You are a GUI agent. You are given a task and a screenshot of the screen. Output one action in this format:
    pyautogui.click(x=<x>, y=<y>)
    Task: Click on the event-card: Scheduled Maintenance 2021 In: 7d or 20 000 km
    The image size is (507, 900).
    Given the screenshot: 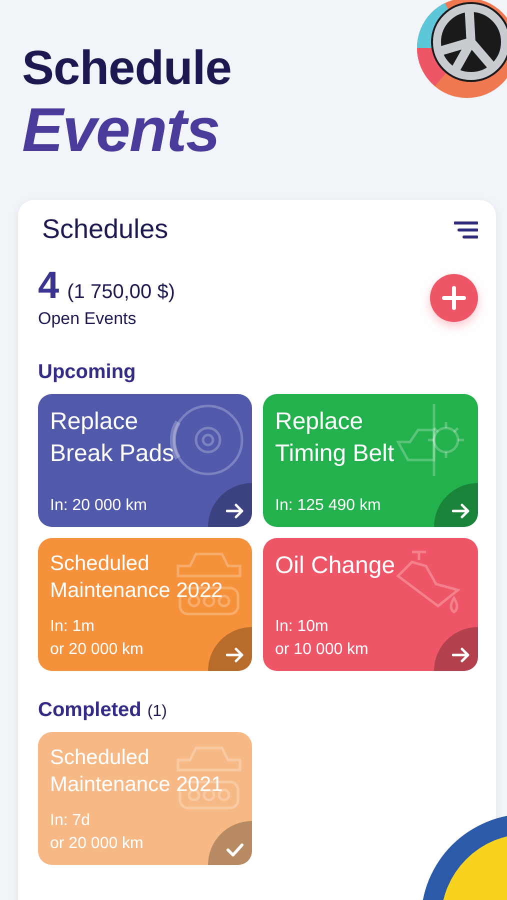 What is the action you would take?
    pyautogui.click(x=145, y=798)
    